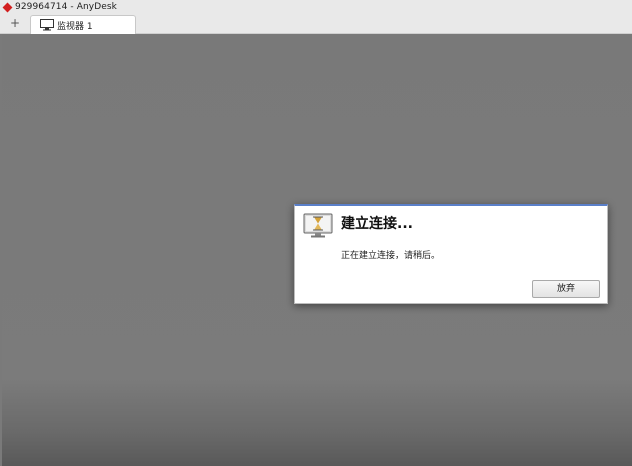 This screenshot has width=632, height=466. I want to click on tab-label: 监视器 1, so click(75, 26).